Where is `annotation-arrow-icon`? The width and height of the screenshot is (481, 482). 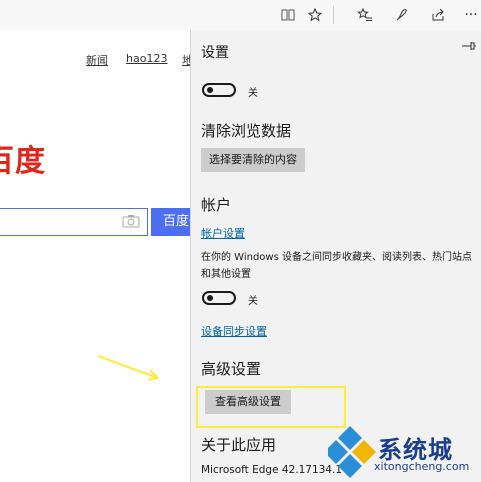
annotation-arrow-icon is located at coordinates (128, 368).